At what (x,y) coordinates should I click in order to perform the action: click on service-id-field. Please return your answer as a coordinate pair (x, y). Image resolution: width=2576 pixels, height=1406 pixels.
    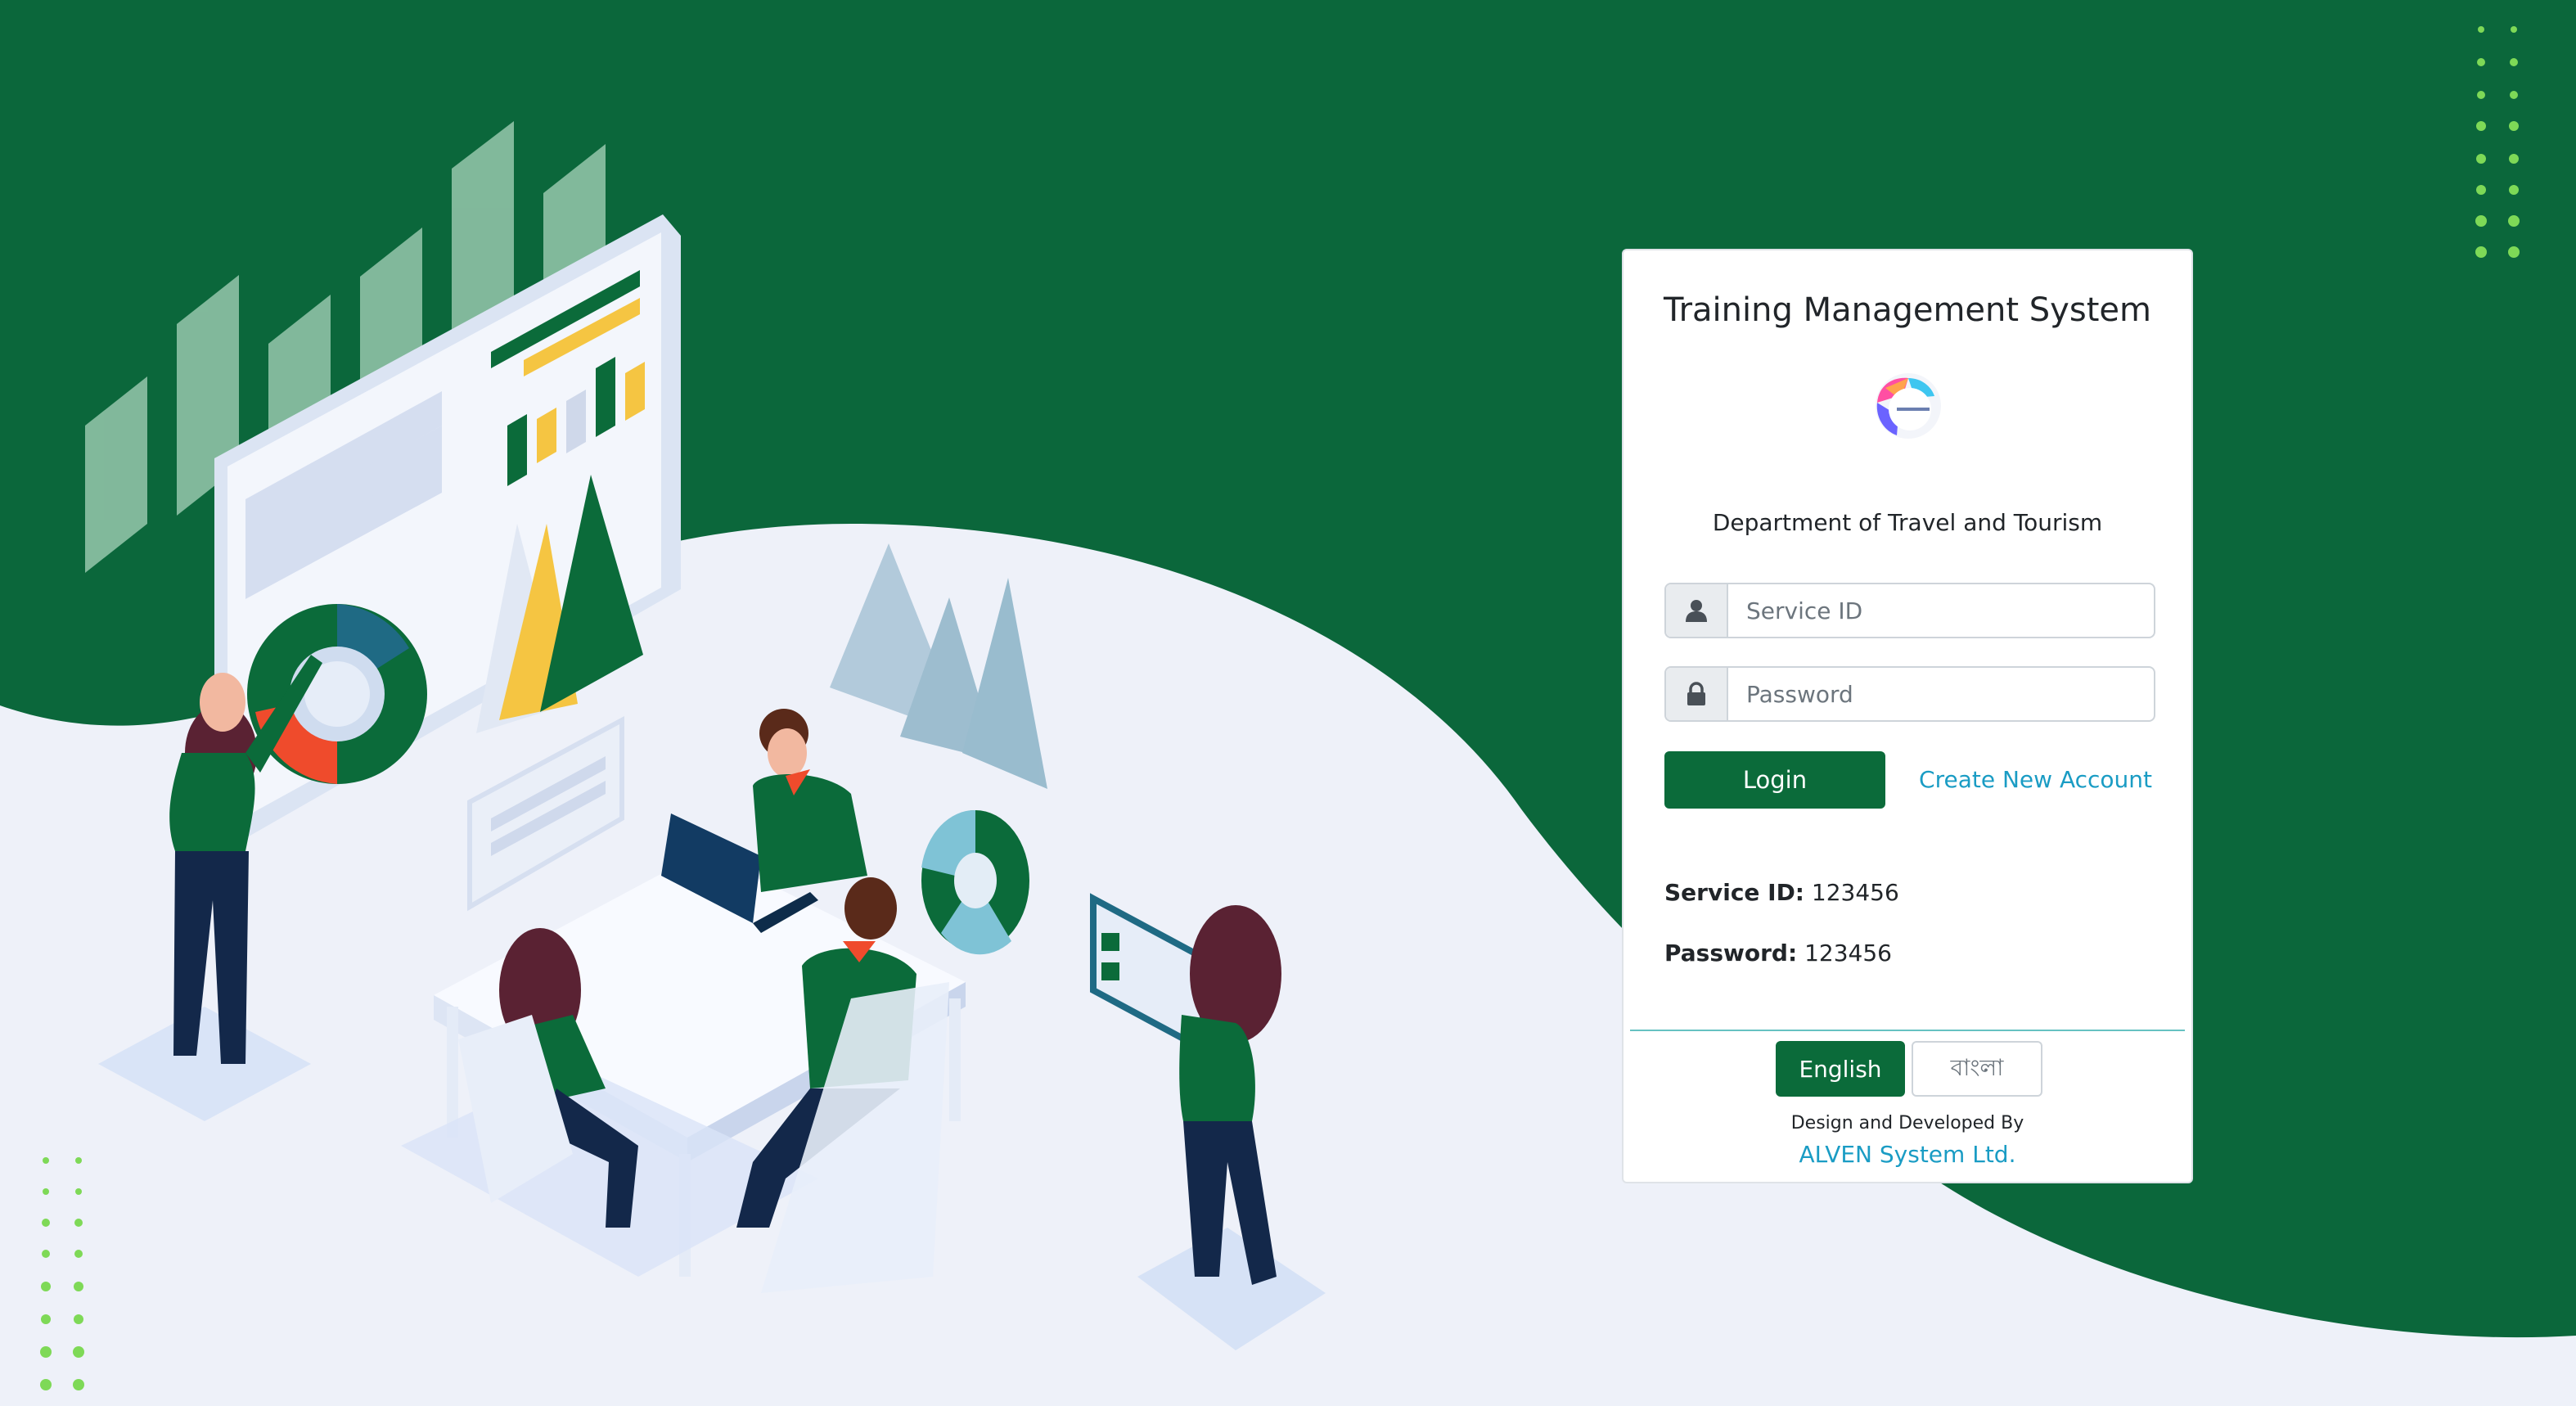
    Looking at the image, I should click on (1909, 610).